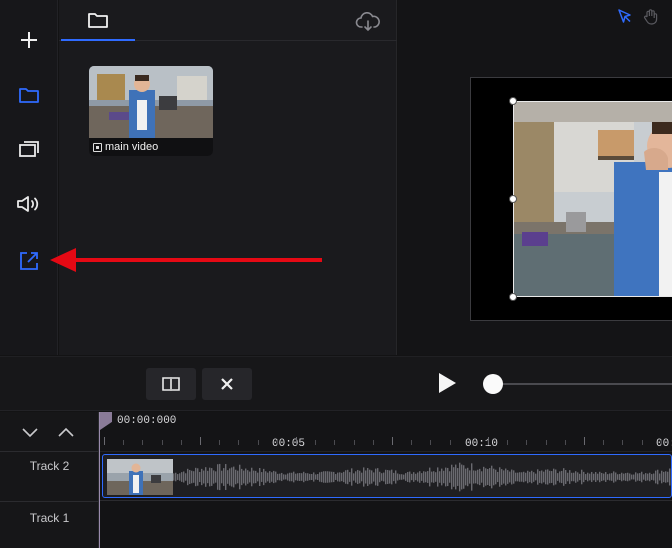 The height and width of the screenshot is (548, 672). Describe the element at coordinates (171, 384) in the screenshot. I see `split-button` at that location.